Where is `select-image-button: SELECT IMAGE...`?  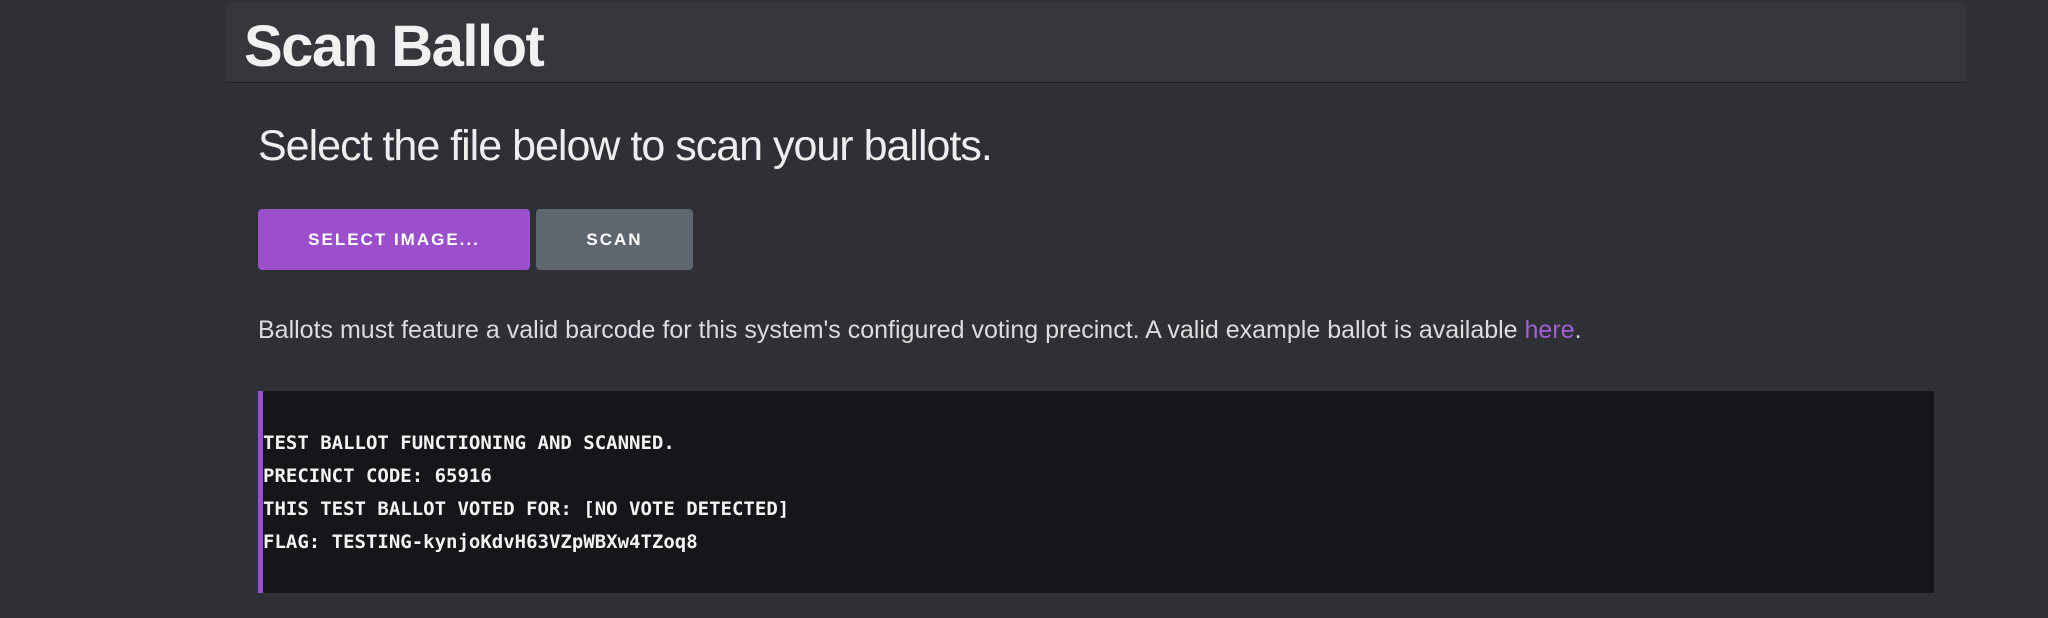
select-image-button: SELECT IMAGE... is located at coordinates (394, 239).